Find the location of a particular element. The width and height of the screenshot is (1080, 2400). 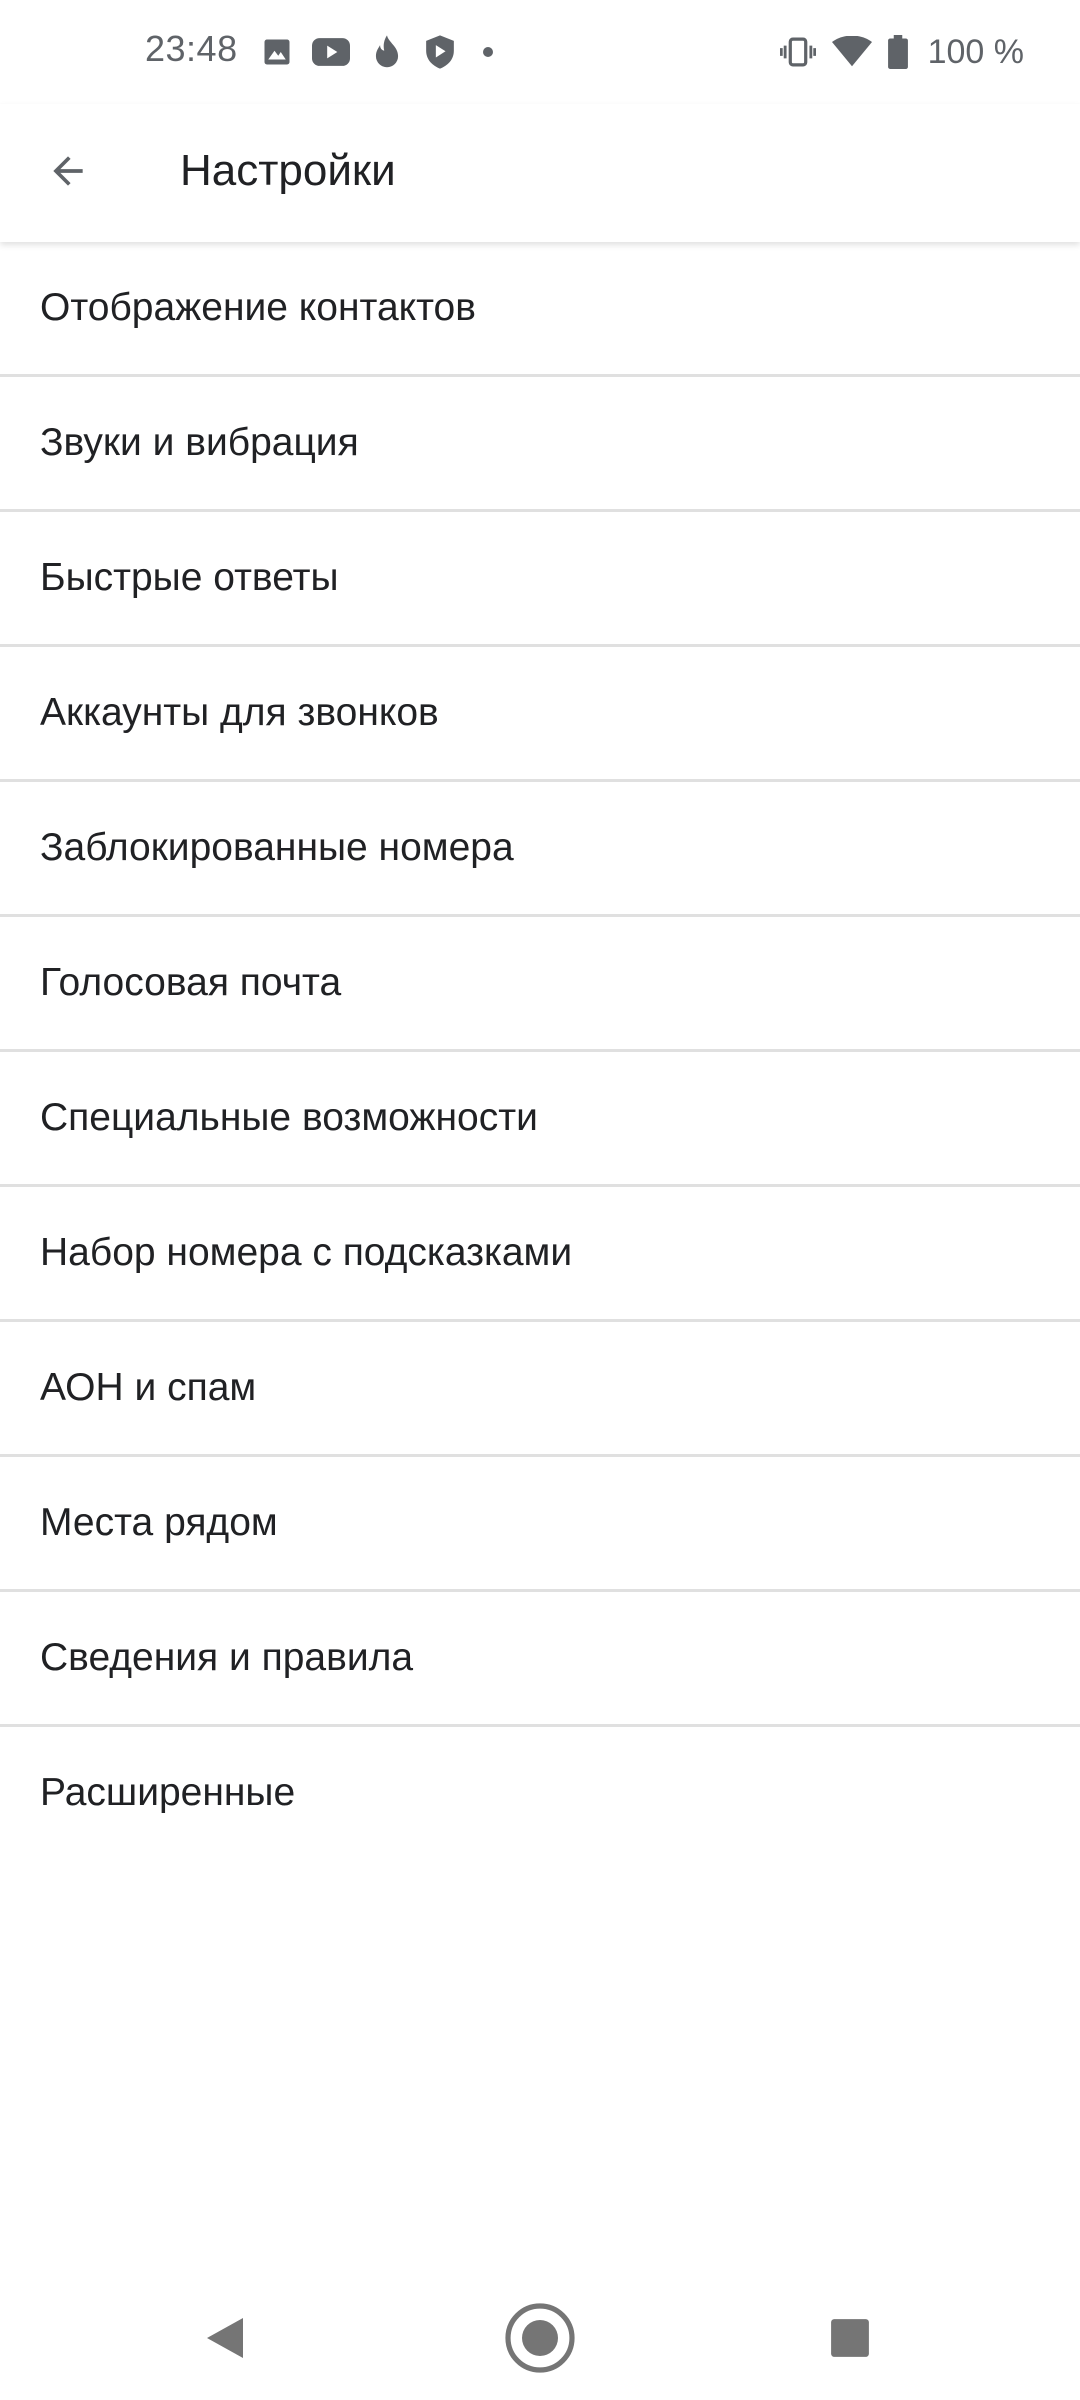

fire-icon is located at coordinates (387, 52).